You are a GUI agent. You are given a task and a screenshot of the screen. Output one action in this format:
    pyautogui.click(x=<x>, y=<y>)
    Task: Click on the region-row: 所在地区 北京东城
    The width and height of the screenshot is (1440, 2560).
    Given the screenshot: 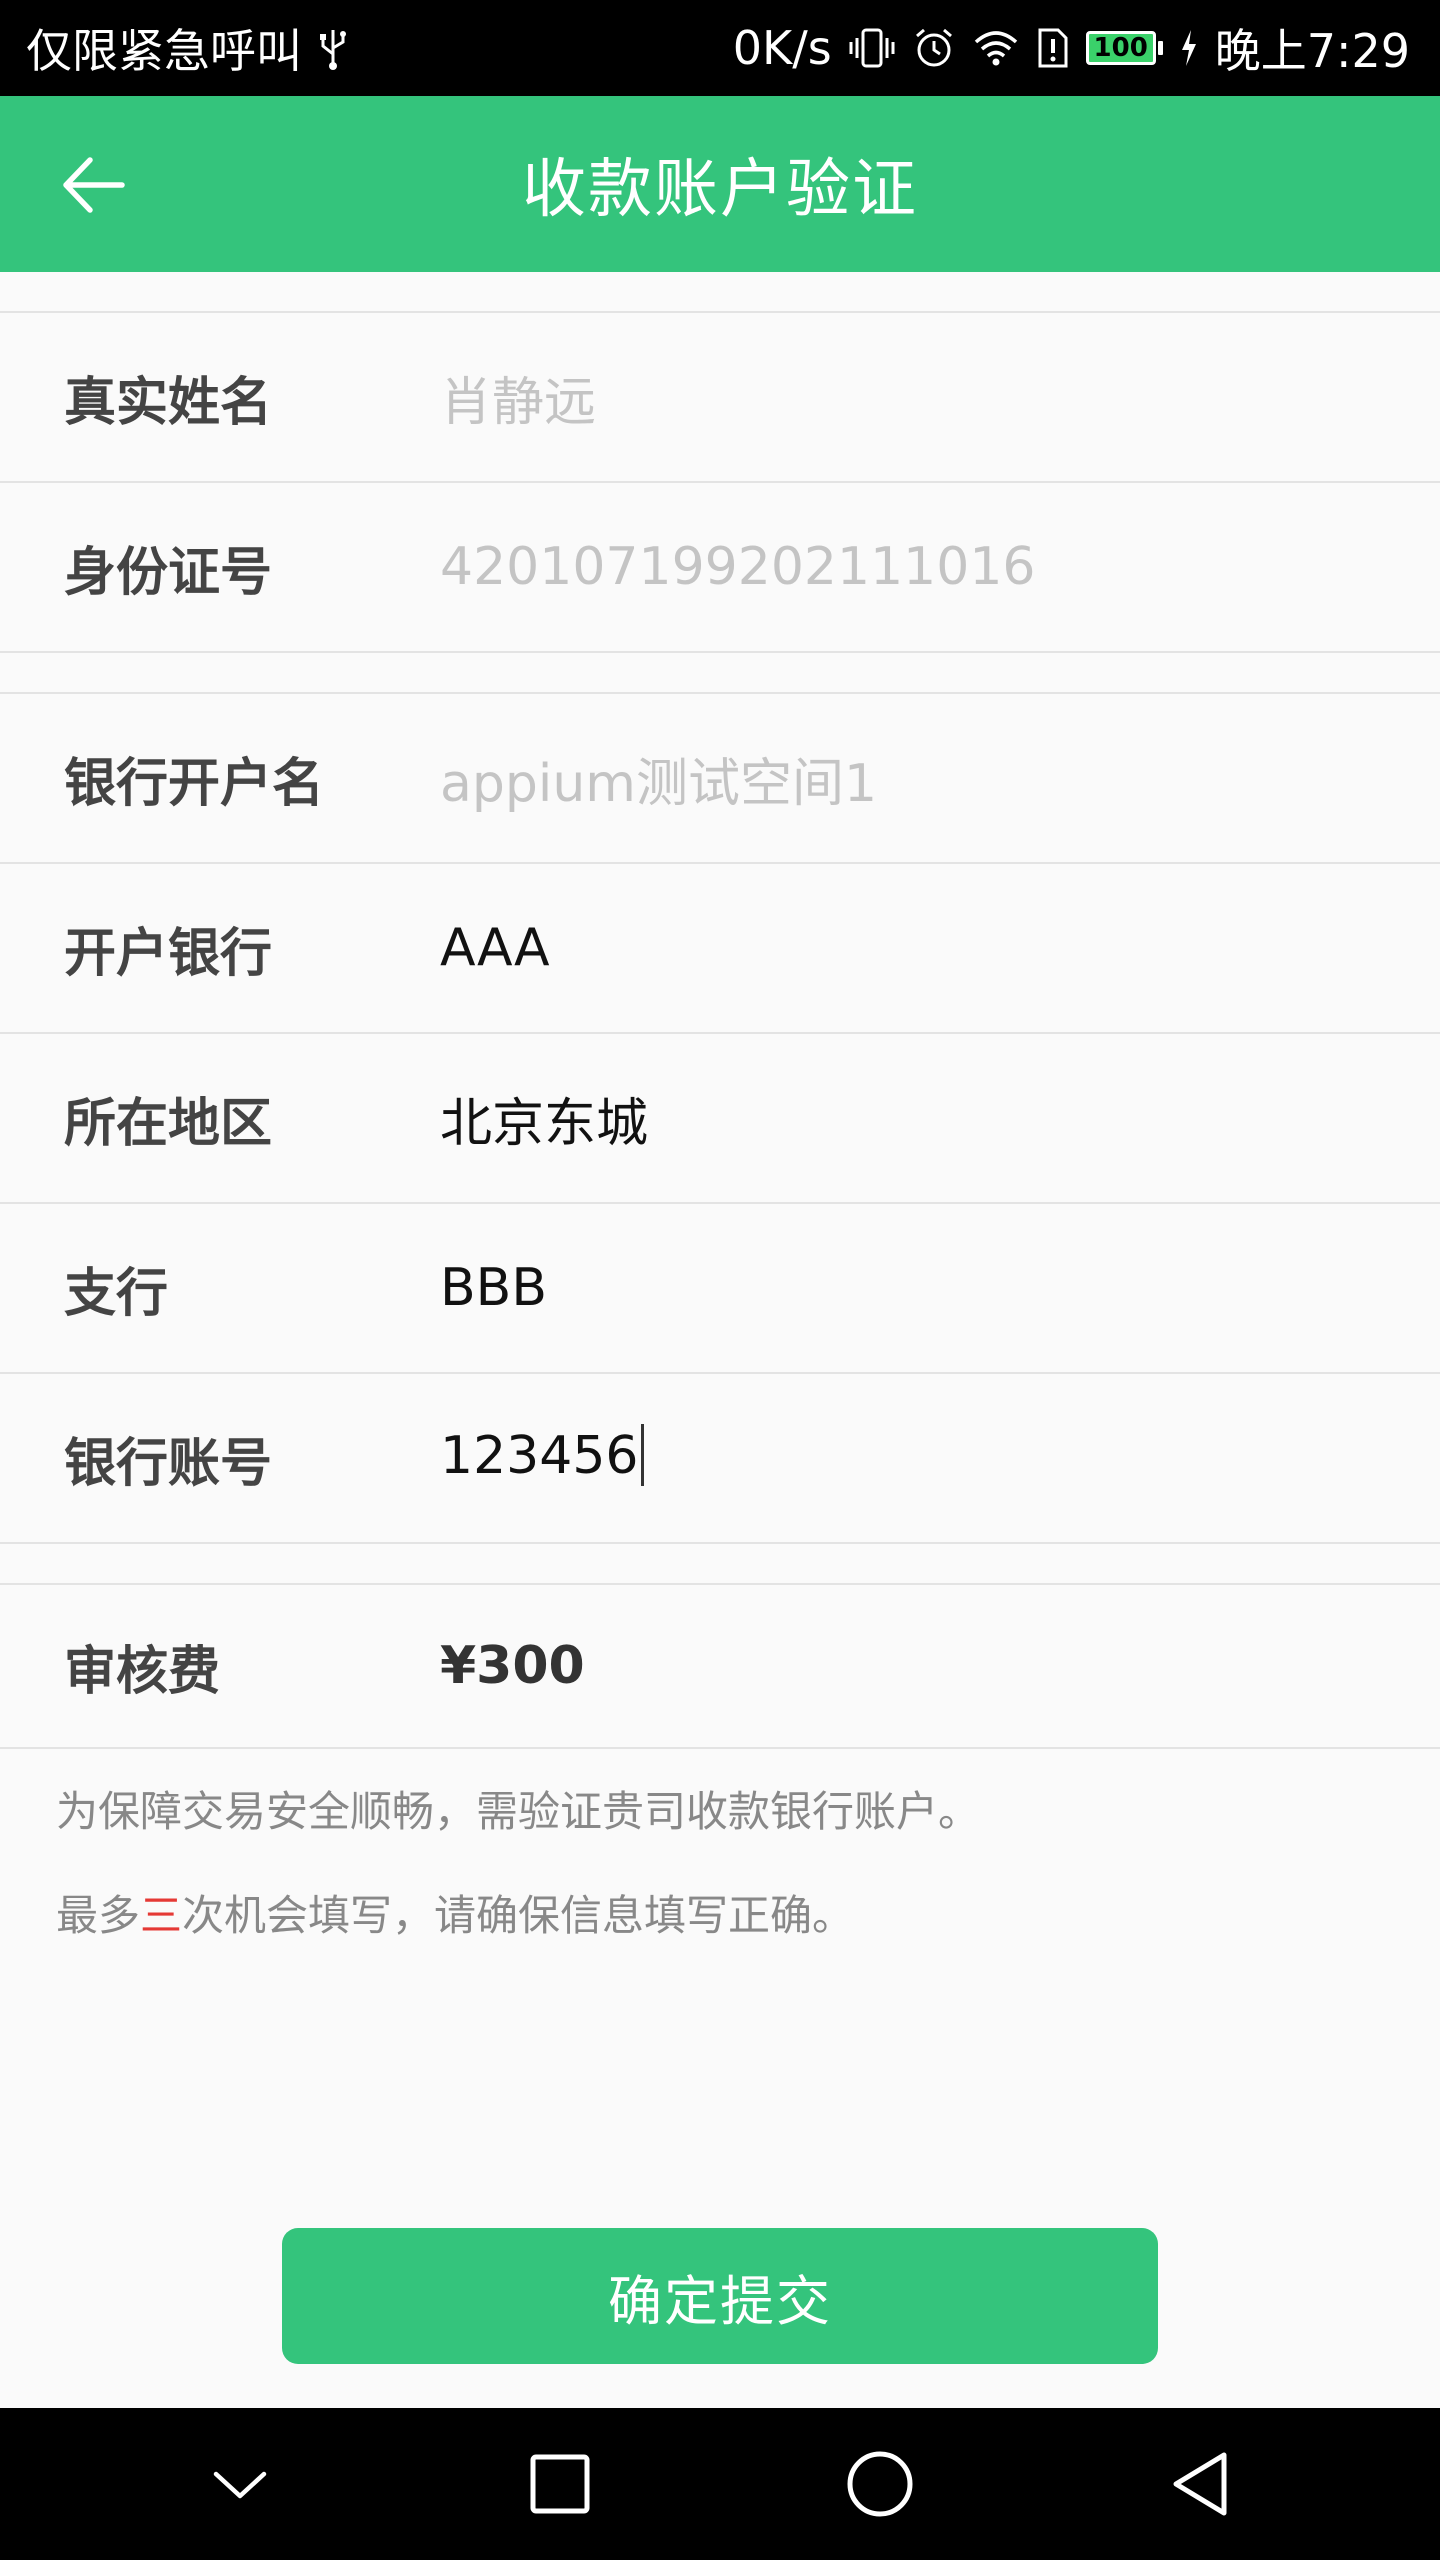 What is the action you would take?
    pyautogui.click(x=720, y=1119)
    